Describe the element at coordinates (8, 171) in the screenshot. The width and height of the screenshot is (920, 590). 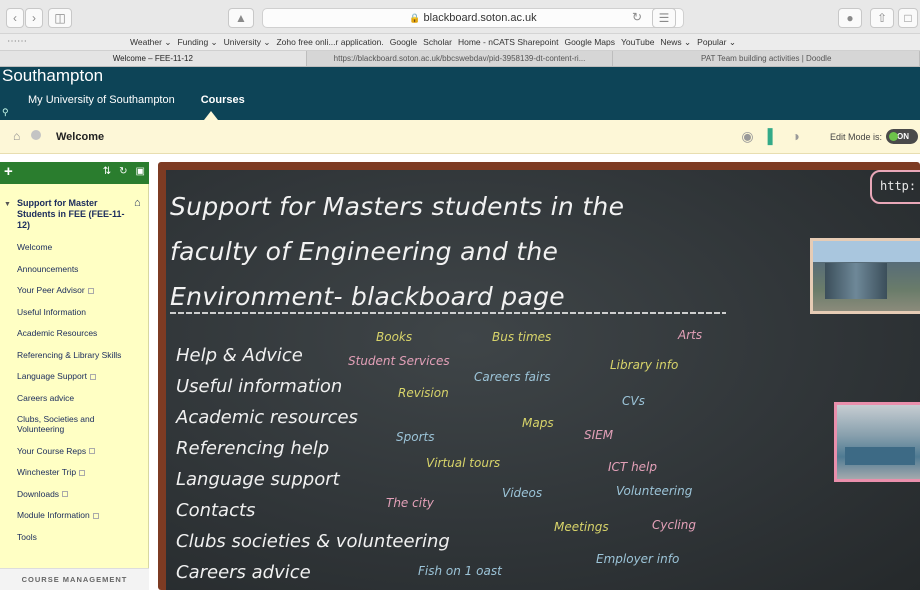
I see `add-icon: +` at that location.